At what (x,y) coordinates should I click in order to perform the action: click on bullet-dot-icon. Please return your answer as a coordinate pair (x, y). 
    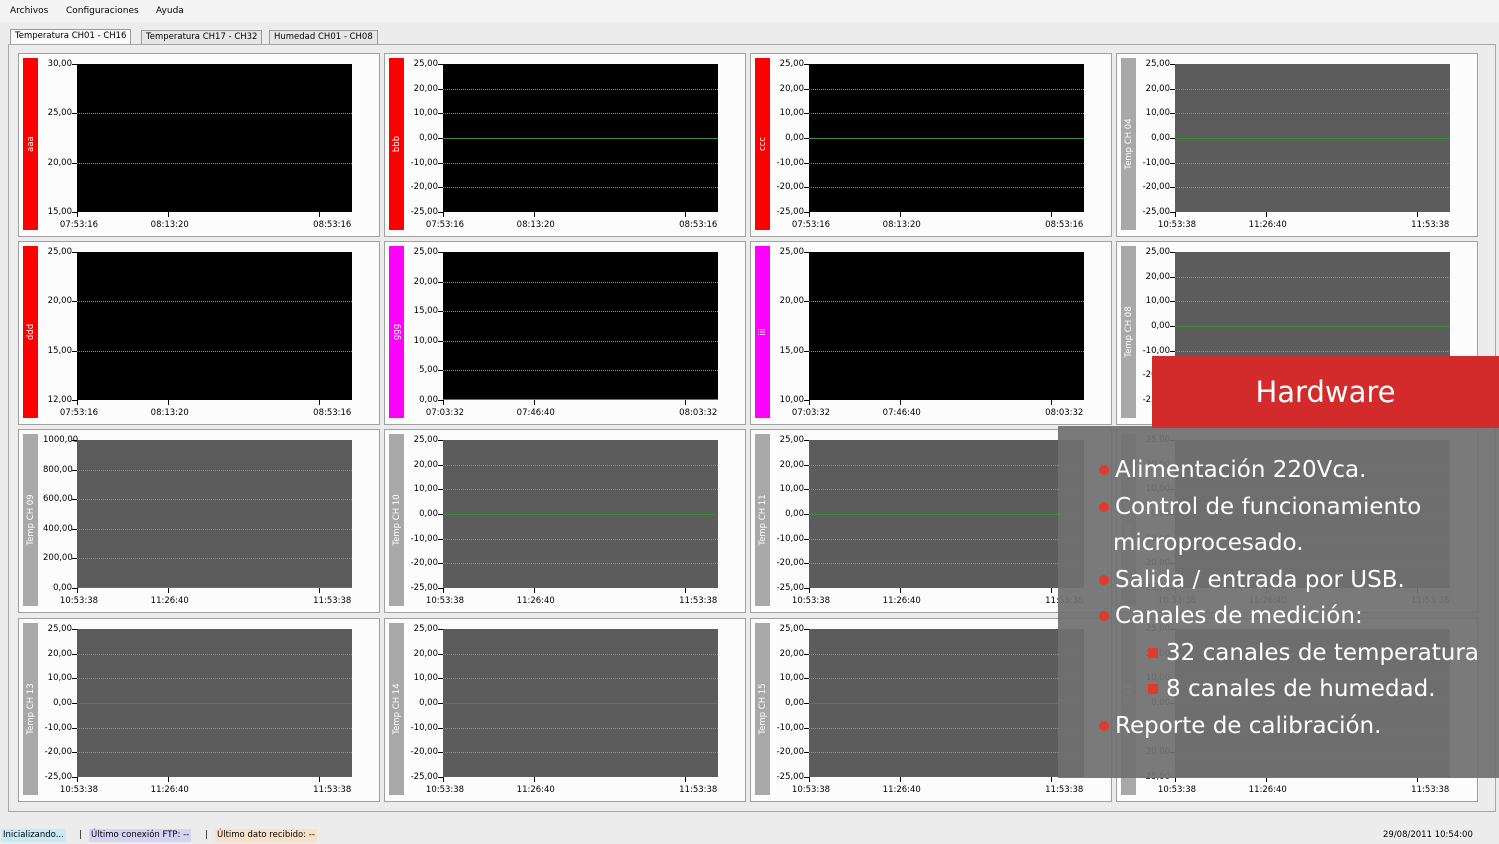
    Looking at the image, I should click on (1104, 616).